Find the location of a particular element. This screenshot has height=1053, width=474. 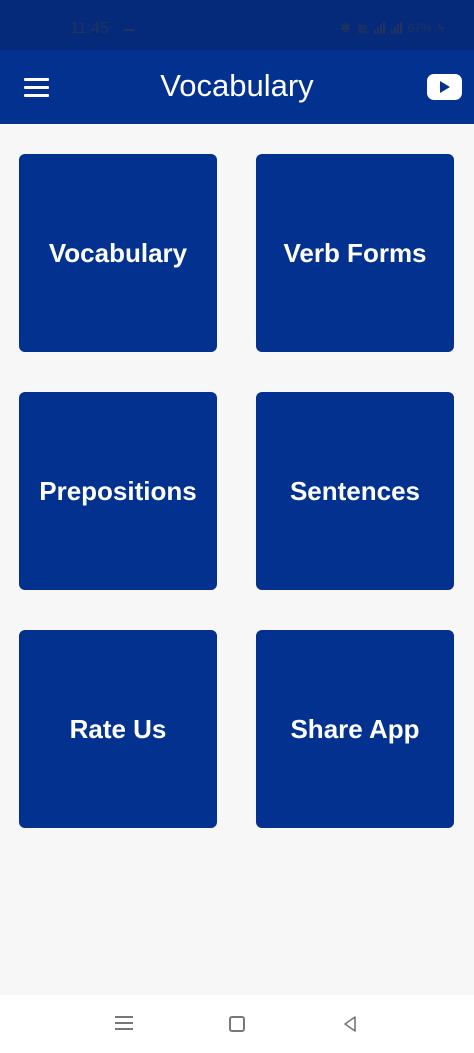

tile-label: Rate Us is located at coordinates (118, 728).